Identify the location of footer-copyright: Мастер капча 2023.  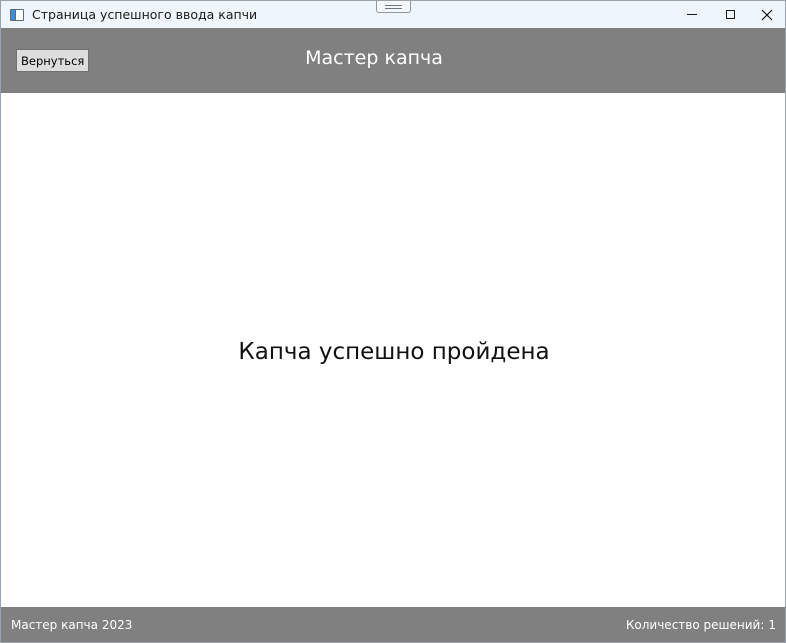
(72, 625).